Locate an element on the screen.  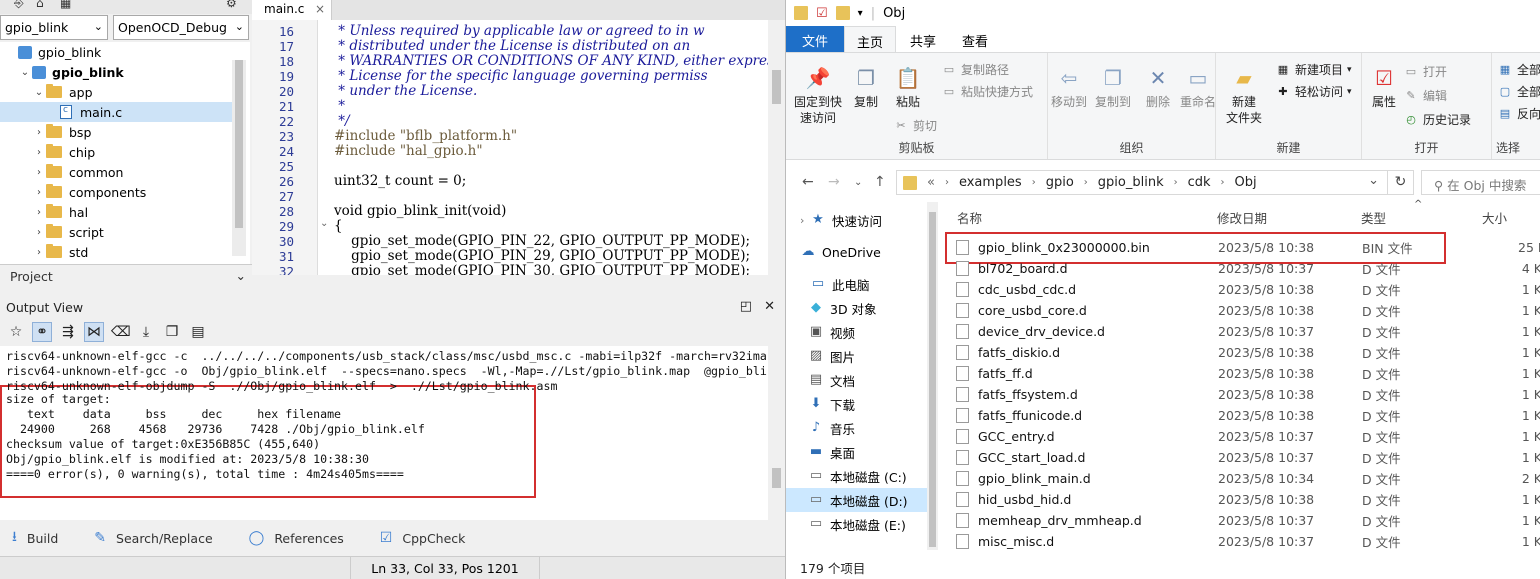
tab-main-c: main.c × is located at coordinates (292, 10).